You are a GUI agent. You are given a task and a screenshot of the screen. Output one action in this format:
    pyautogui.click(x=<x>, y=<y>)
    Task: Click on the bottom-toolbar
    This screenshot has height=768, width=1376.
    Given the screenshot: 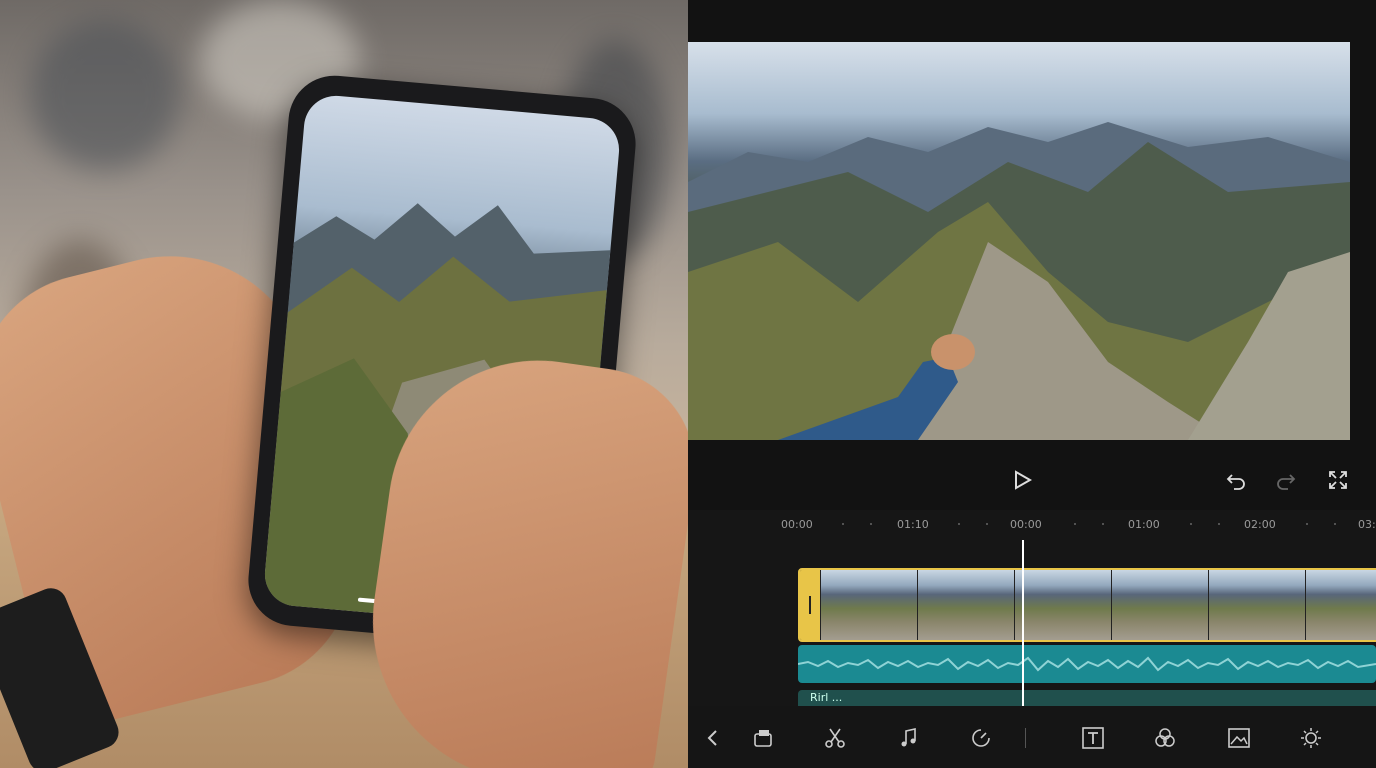 What is the action you would take?
    pyautogui.click(x=1032, y=737)
    